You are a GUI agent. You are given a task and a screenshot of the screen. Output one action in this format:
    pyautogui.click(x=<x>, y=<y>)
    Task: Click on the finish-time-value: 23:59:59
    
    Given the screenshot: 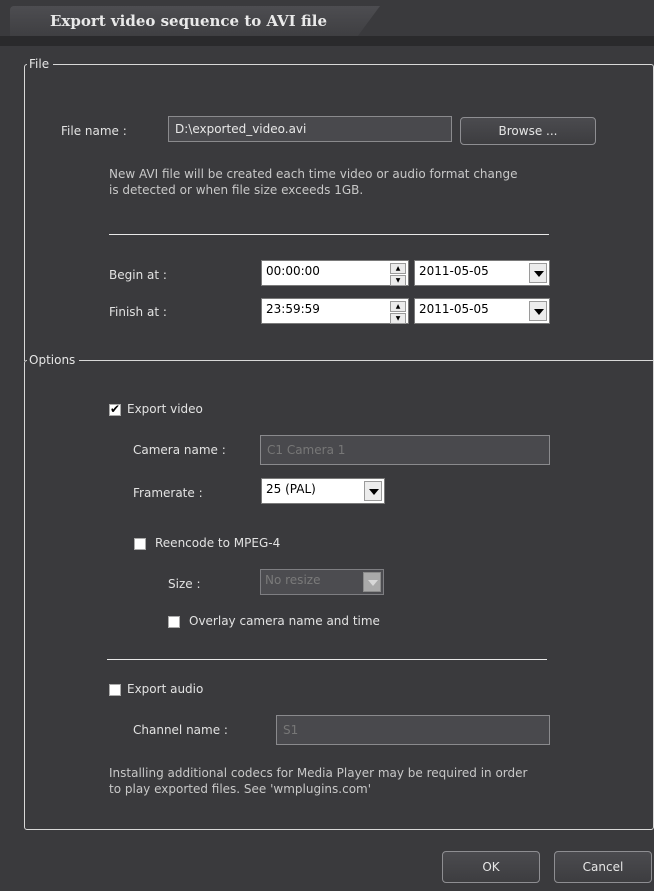 What is the action you would take?
    pyautogui.click(x=293, y=309)
    